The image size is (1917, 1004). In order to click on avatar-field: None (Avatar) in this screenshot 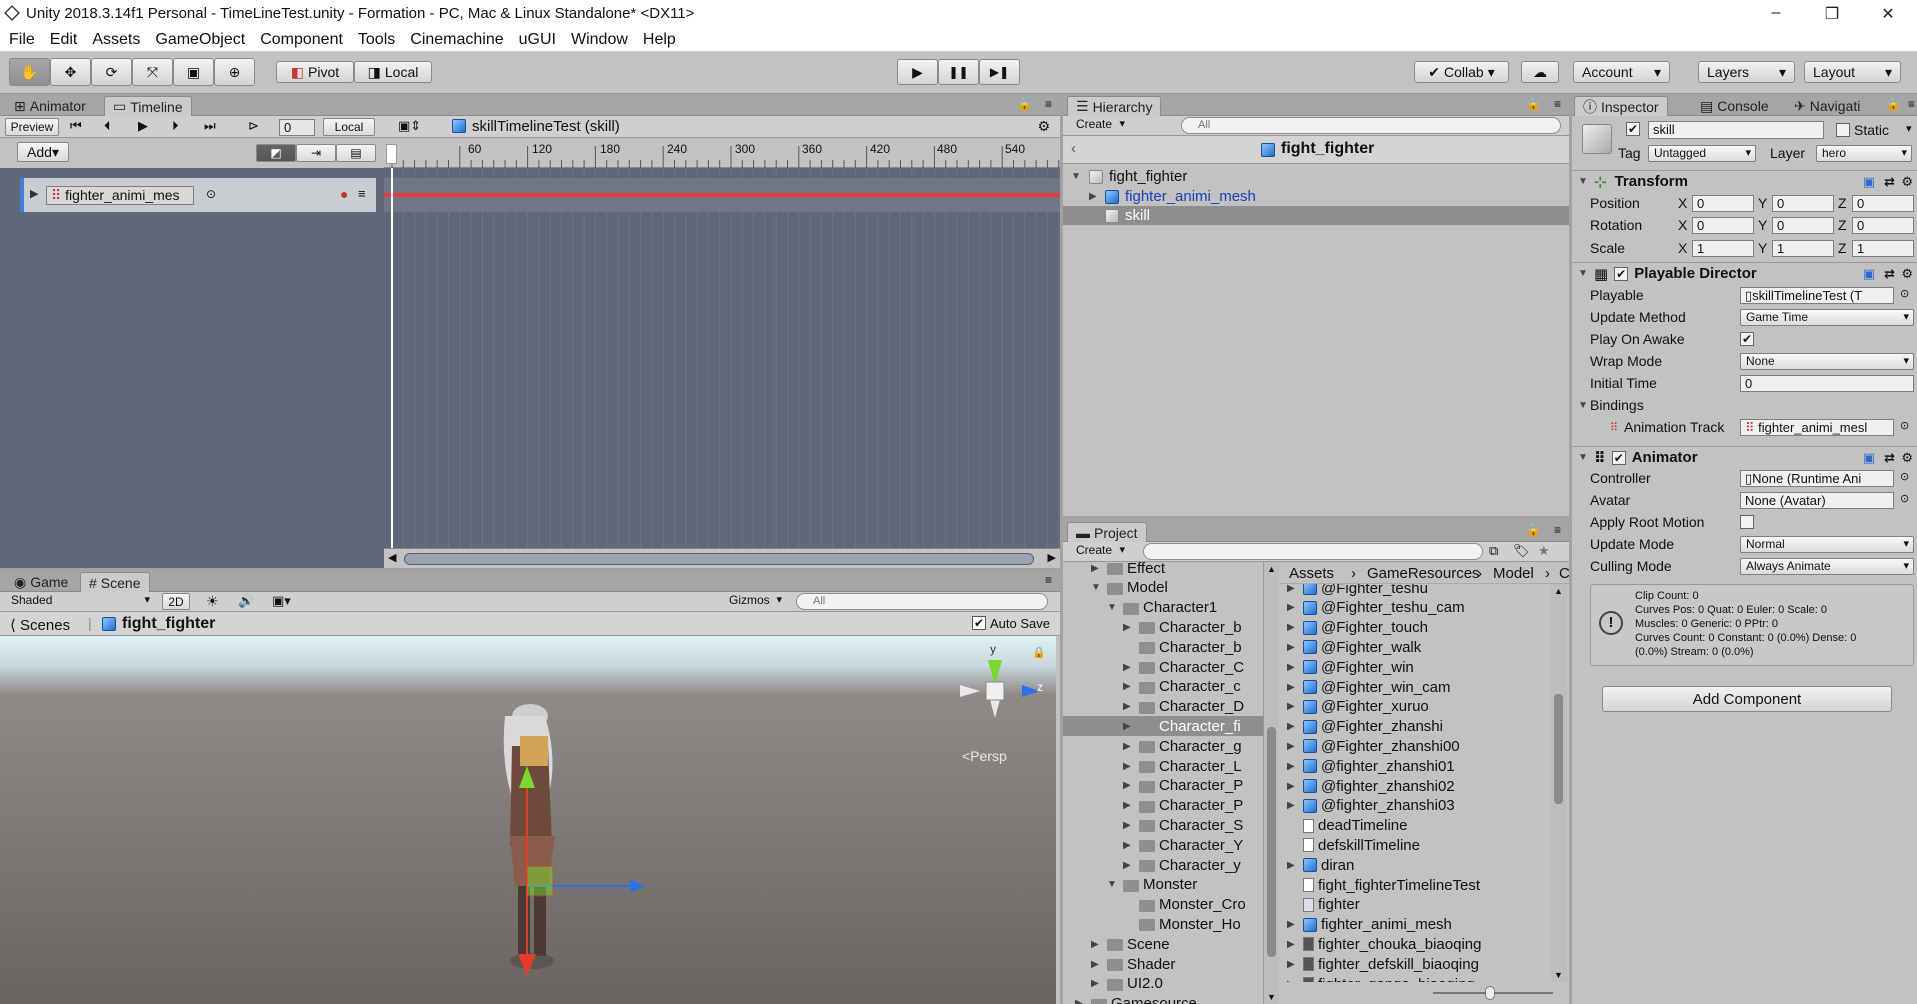, I will do `click(1817, 500)`.